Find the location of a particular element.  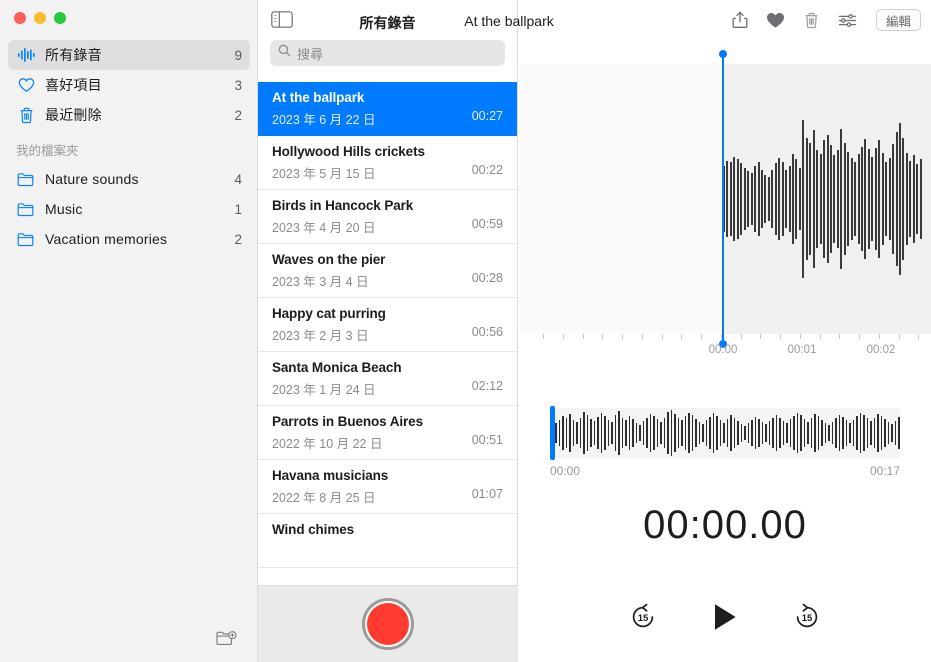

transport-controls: 15 15 is located at coordinates (725, 617).